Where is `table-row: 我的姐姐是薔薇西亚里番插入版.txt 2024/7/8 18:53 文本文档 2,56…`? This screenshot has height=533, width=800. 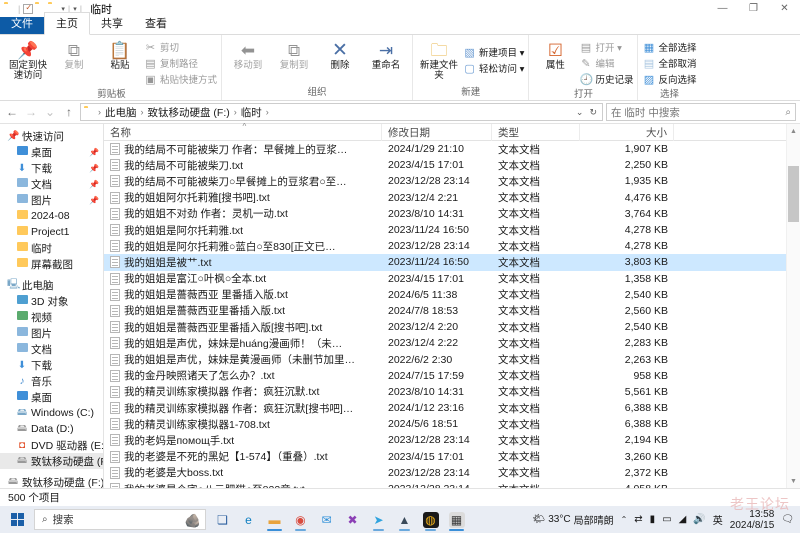 table-row: 我的姐姐是薔薇西亚里番插入版.txt 2024/7/8 18:53 文本文档 2,56… is located at coordinates (452, 311).